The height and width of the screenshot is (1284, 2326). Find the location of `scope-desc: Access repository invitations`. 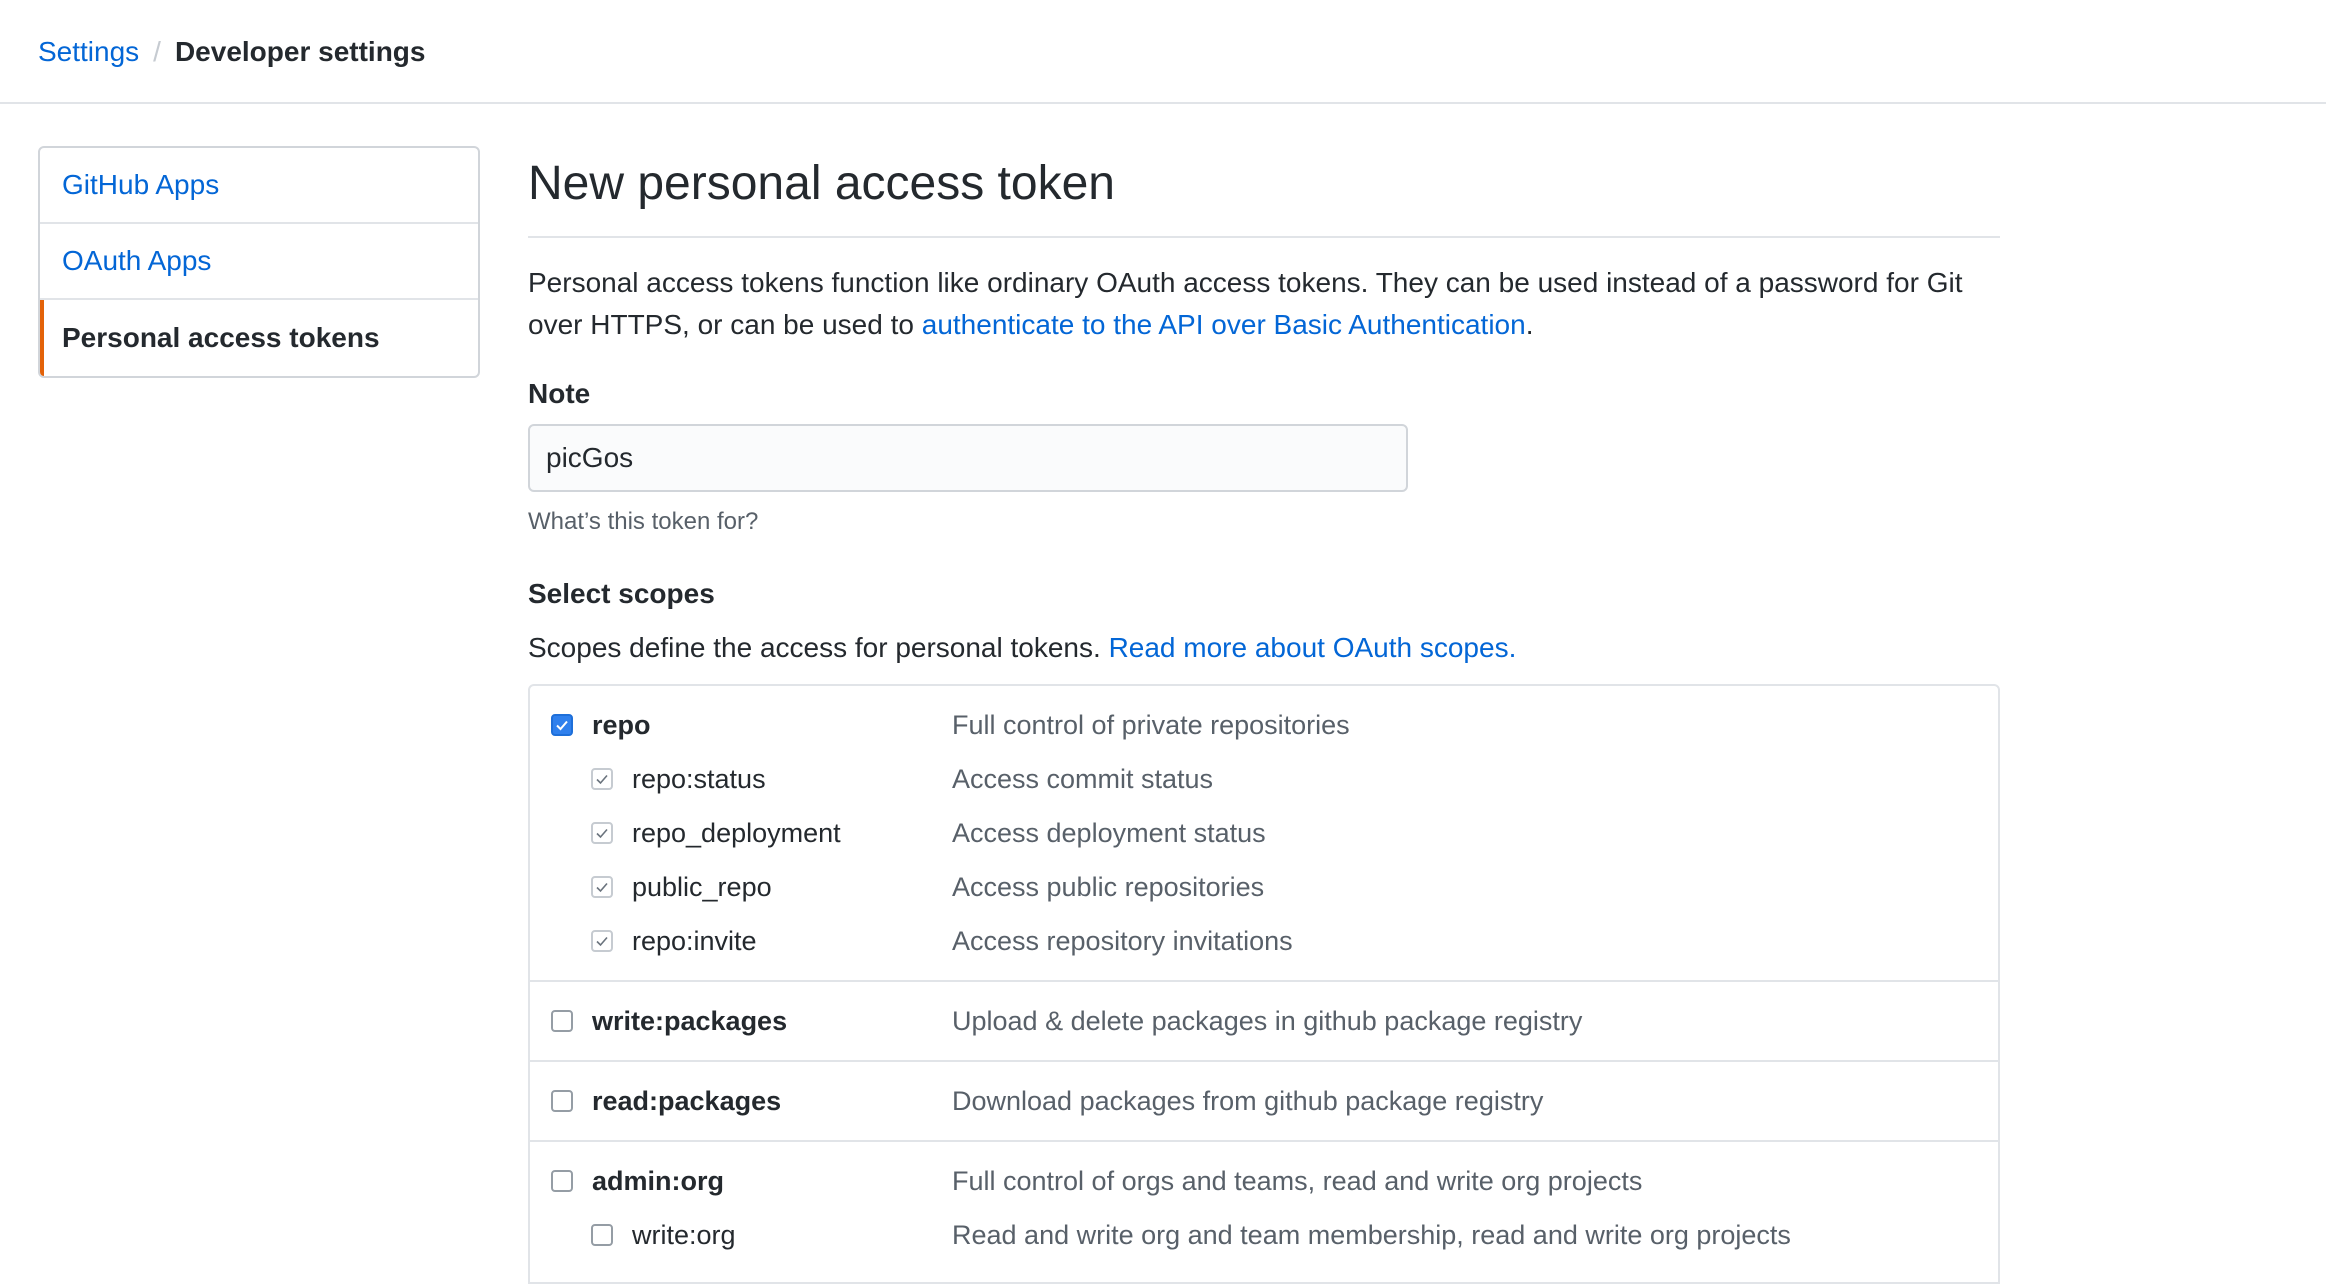

scope-desc: Access repository invitations is located at coordinates (1122, 940).